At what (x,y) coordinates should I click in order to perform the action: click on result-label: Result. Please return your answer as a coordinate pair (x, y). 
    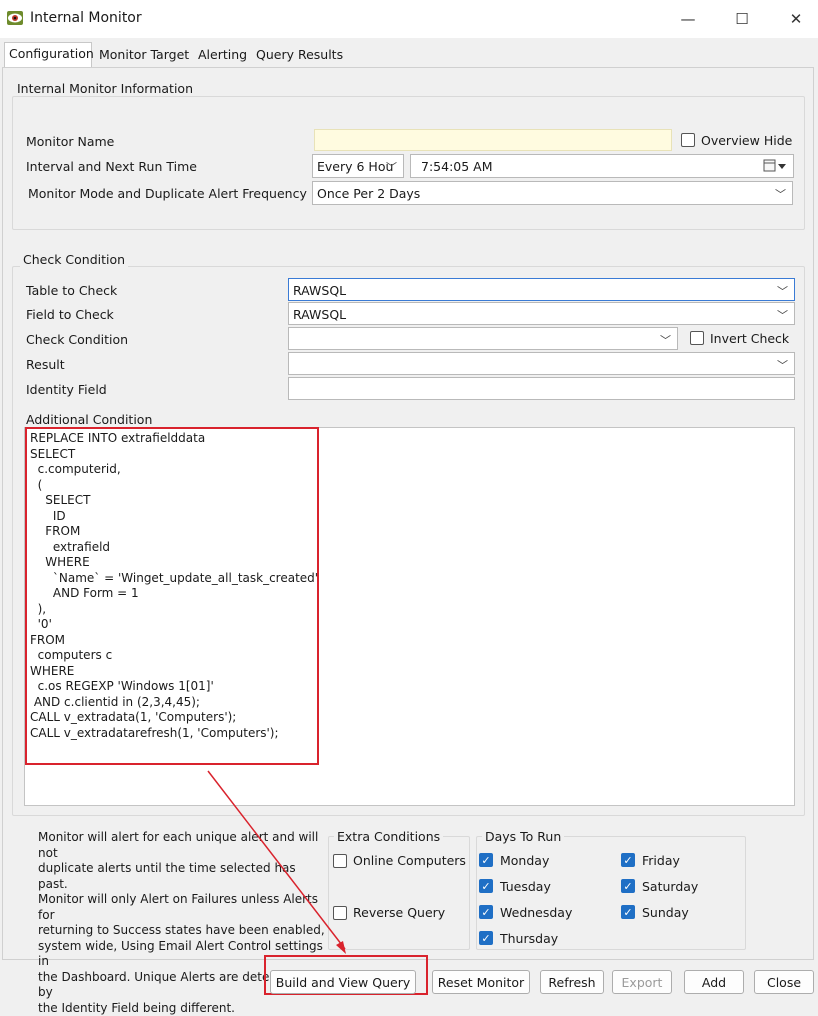
    Looking at the image, I should click on (45, 364).